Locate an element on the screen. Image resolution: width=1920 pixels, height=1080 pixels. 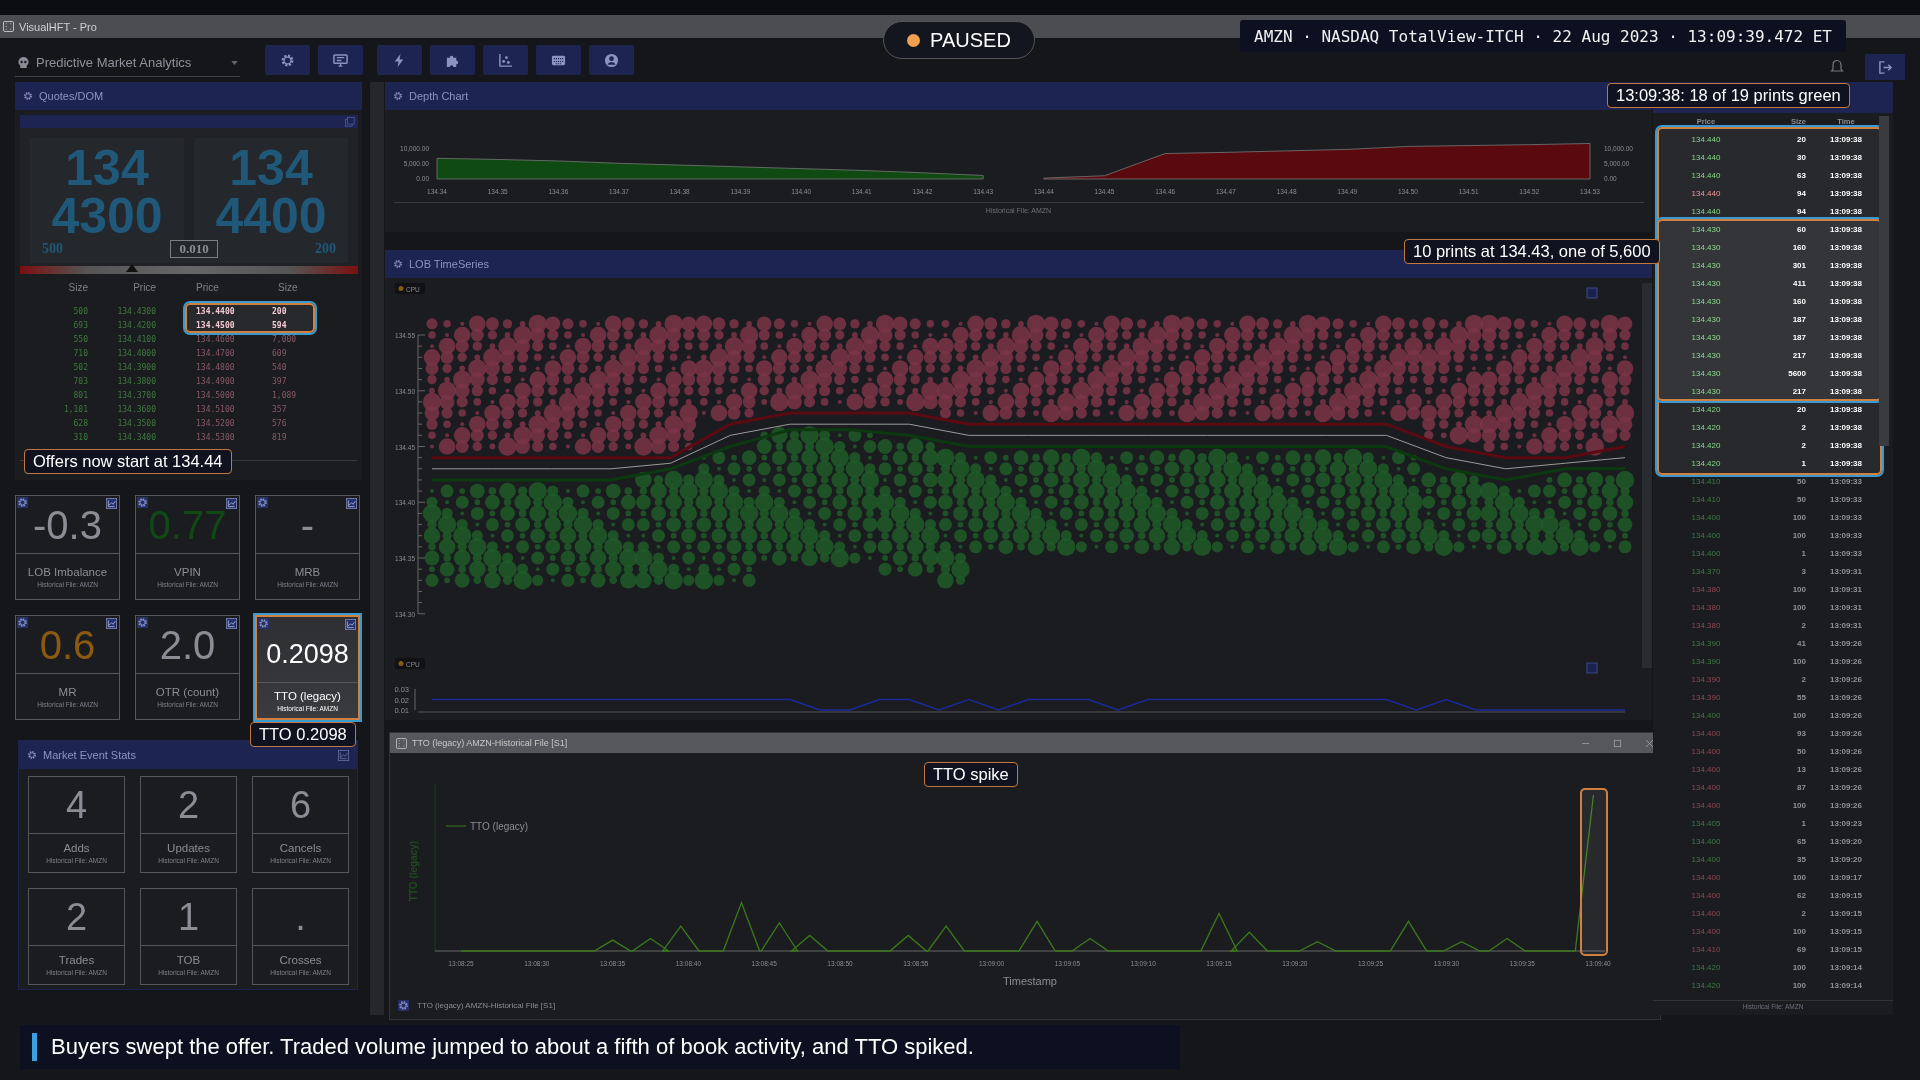
y-axis is located at coordinates (415, 699).